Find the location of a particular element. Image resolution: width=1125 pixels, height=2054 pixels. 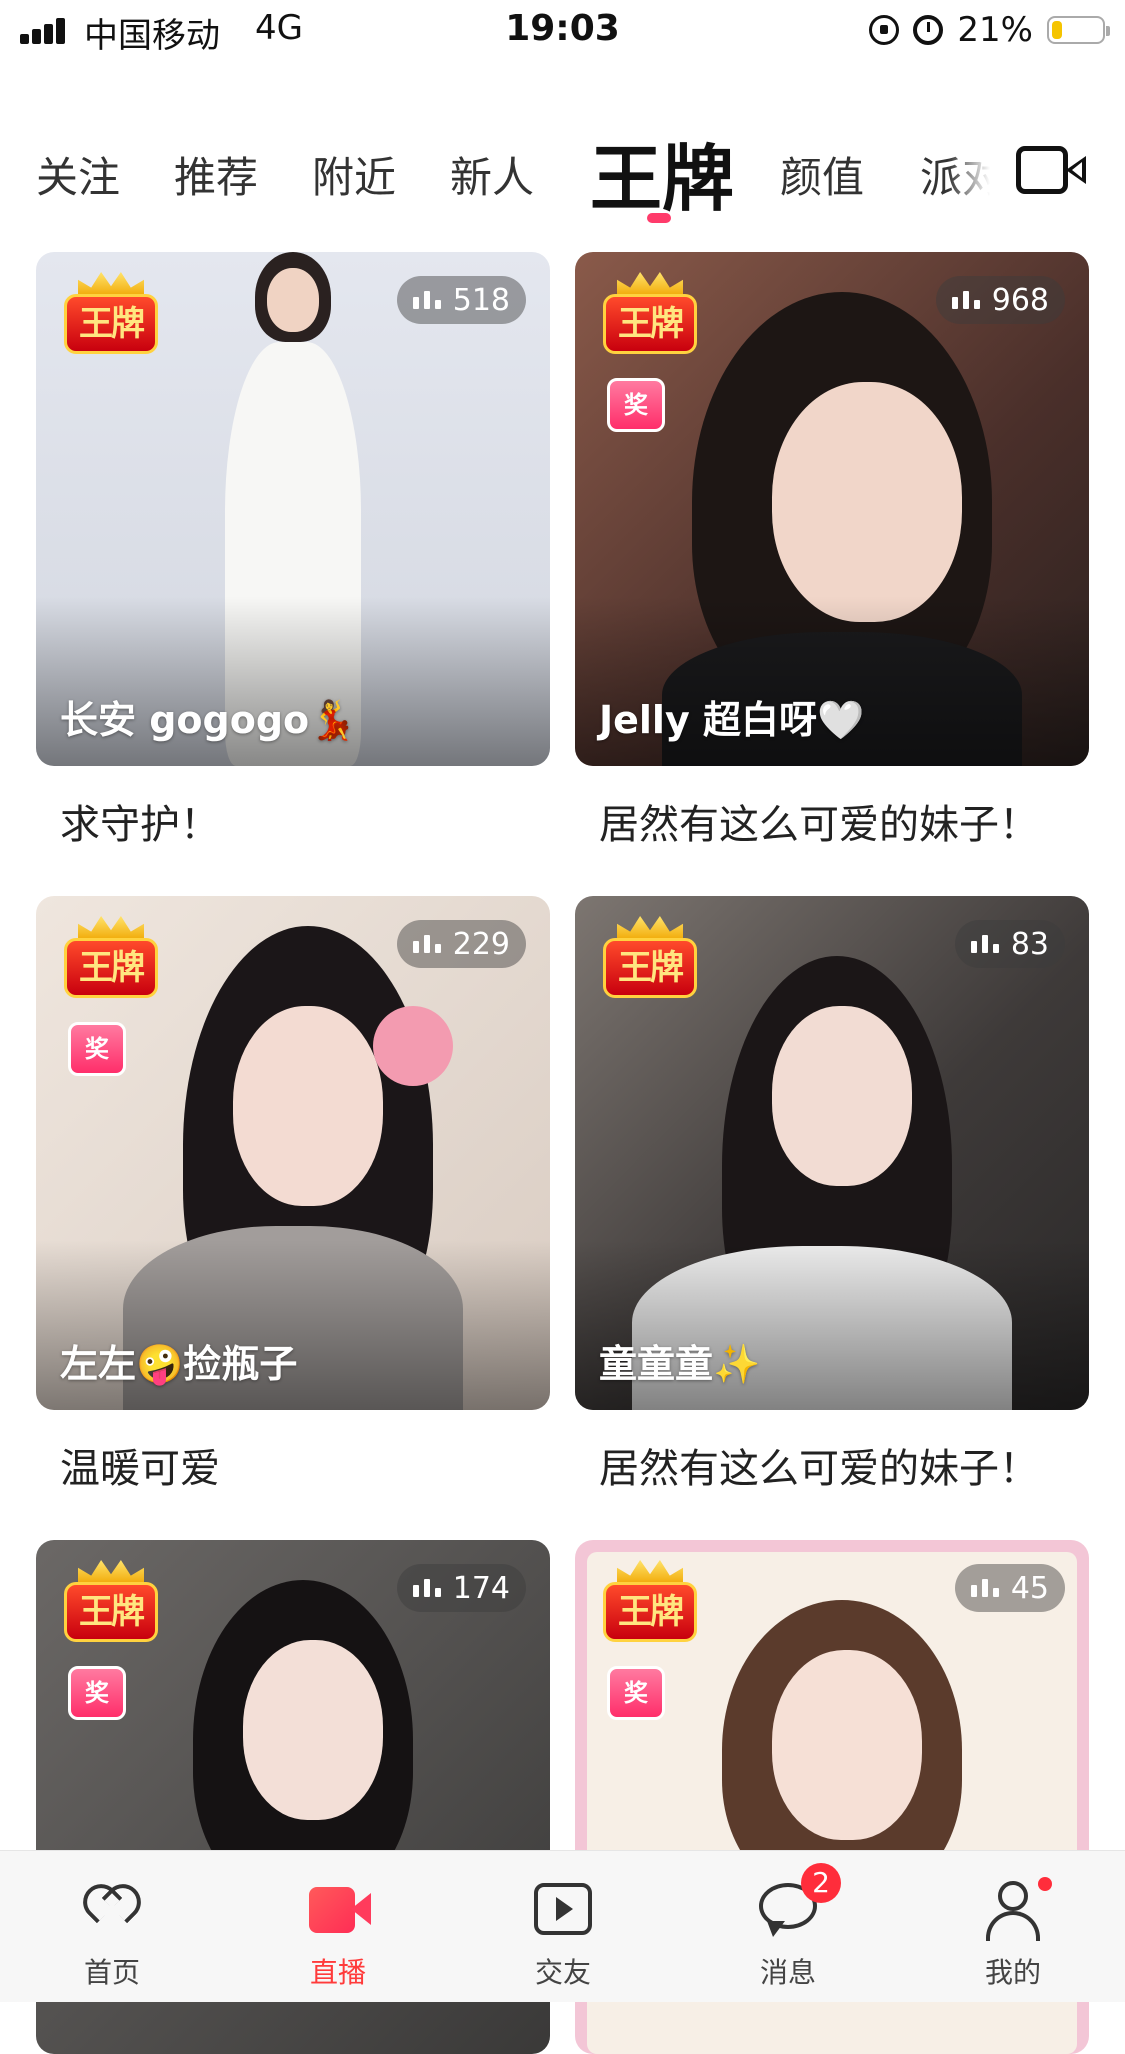

live-card: 王牌 518 长安 gogogo💃 求守护！ is located at coordinates (293, 551).